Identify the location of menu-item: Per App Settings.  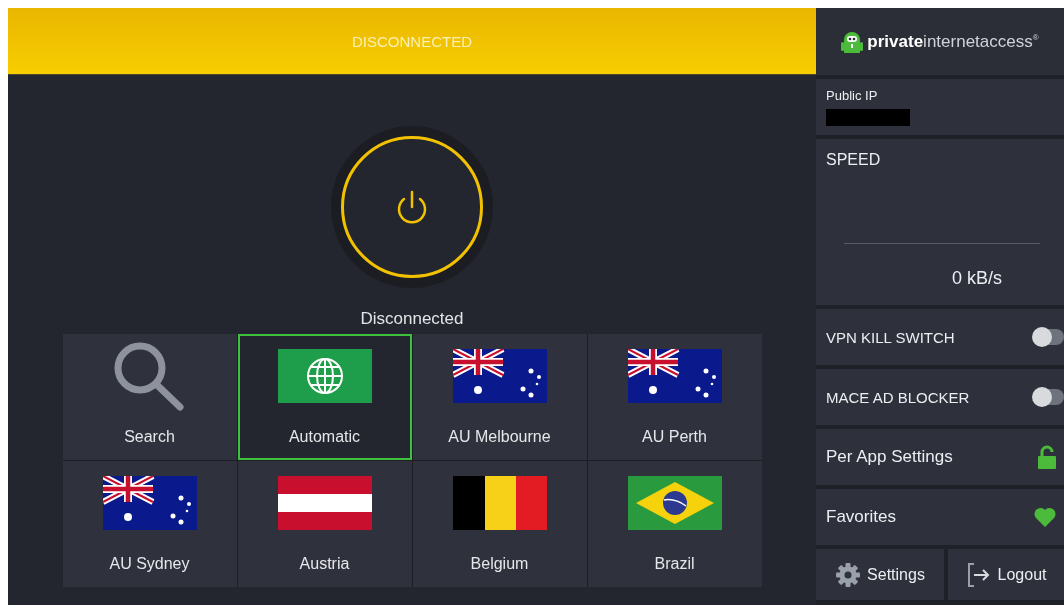
(940, 457).